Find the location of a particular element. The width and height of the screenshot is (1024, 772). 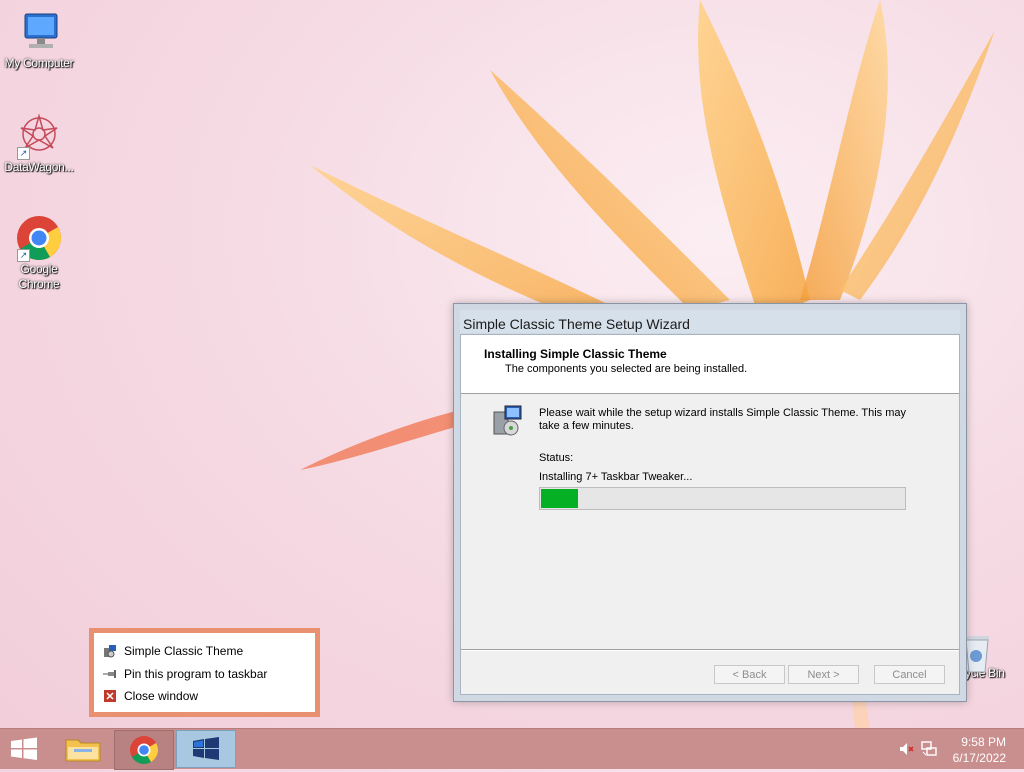

status-label: Status: is located at coordinates (556, 458).